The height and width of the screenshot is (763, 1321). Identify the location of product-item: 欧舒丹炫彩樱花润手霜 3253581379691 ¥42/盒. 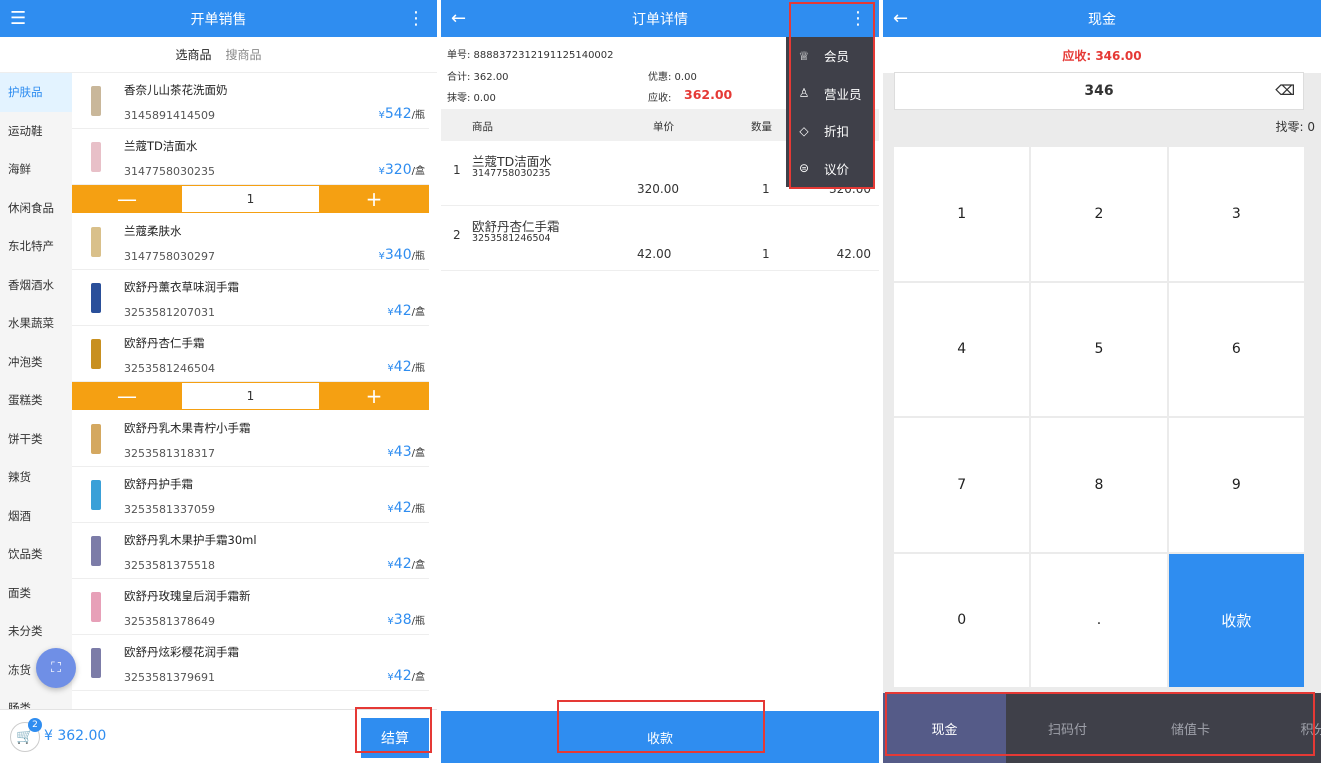
(250, 663).